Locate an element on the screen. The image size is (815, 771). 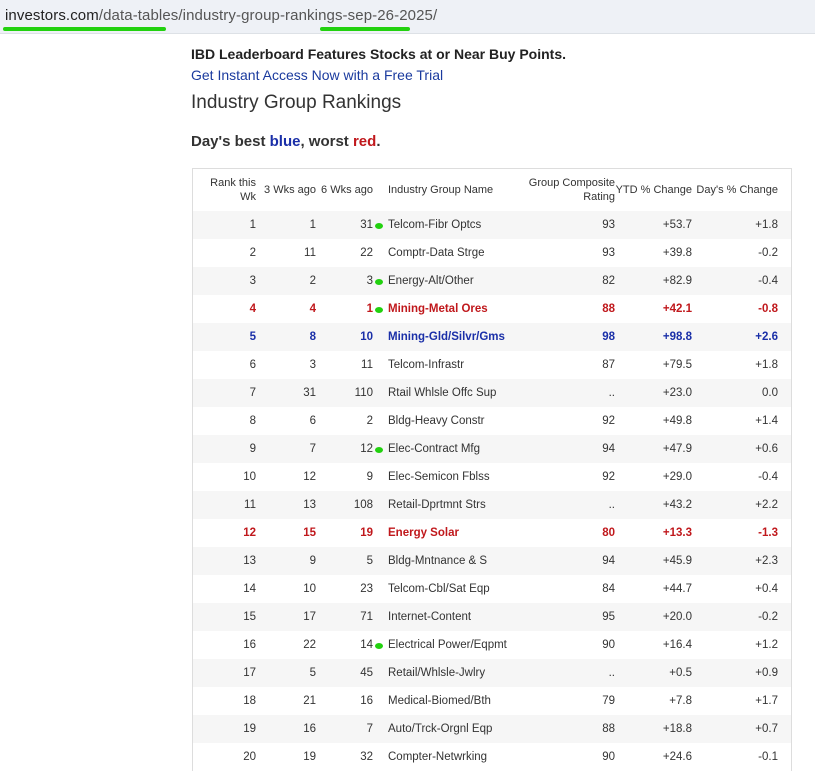
rating-cell: 87 is located at coordinates (608, 365).